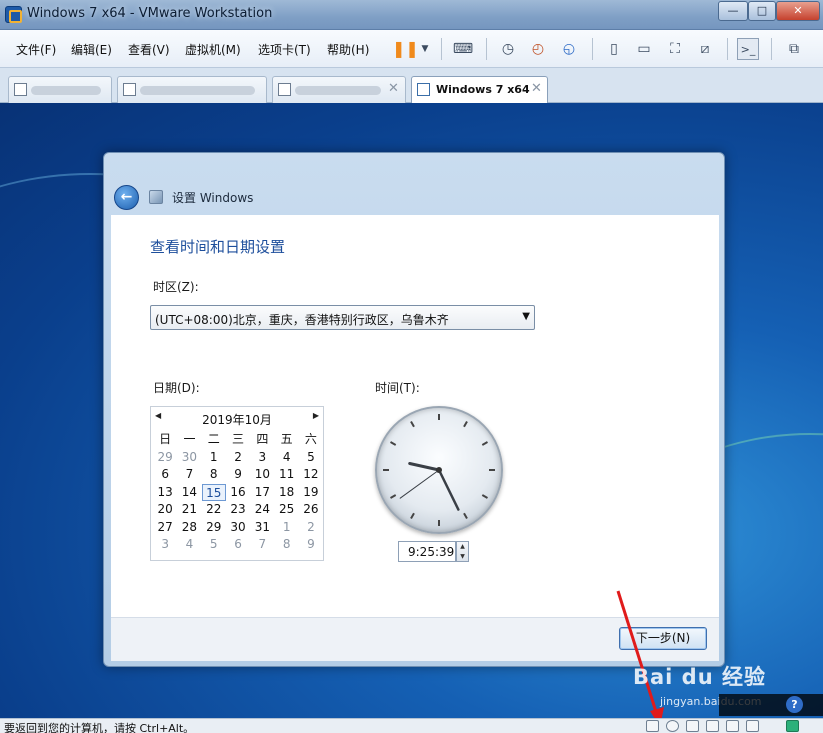 This screenshot has height=733, width=823. What do you see at coordinates (316, 415) in the screenshot?
I see `next-month-icon: ▶` at bounding box center [316, 415].